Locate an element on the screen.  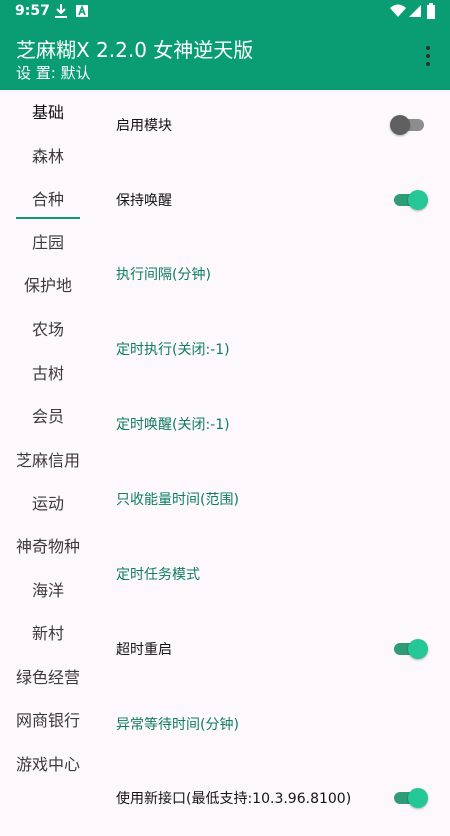
setting-keep-awake: 保持唤醒 is located at coordinates (275, 201).